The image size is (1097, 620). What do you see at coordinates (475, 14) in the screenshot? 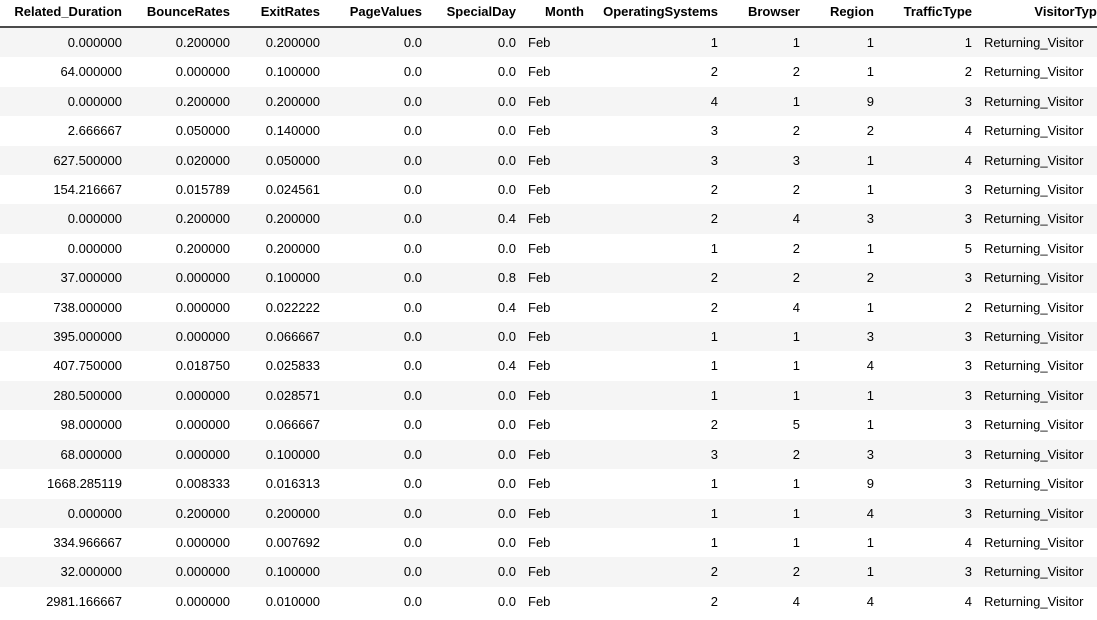
I see `column-header-specialday: SpecialDay` at bounding box center [475, 14].